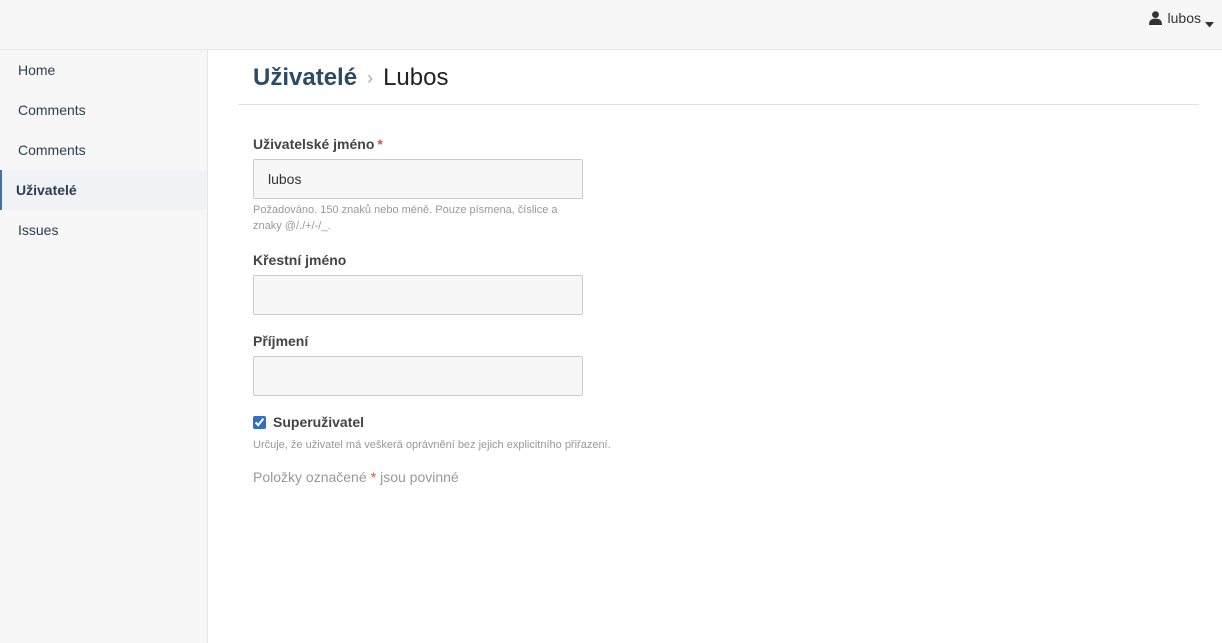 The image size is (1222, 643). Describe the element at coordinates (718, 77) in the screenshot. I see `breadcrumb: Uživatelé › Lubos` at that location.